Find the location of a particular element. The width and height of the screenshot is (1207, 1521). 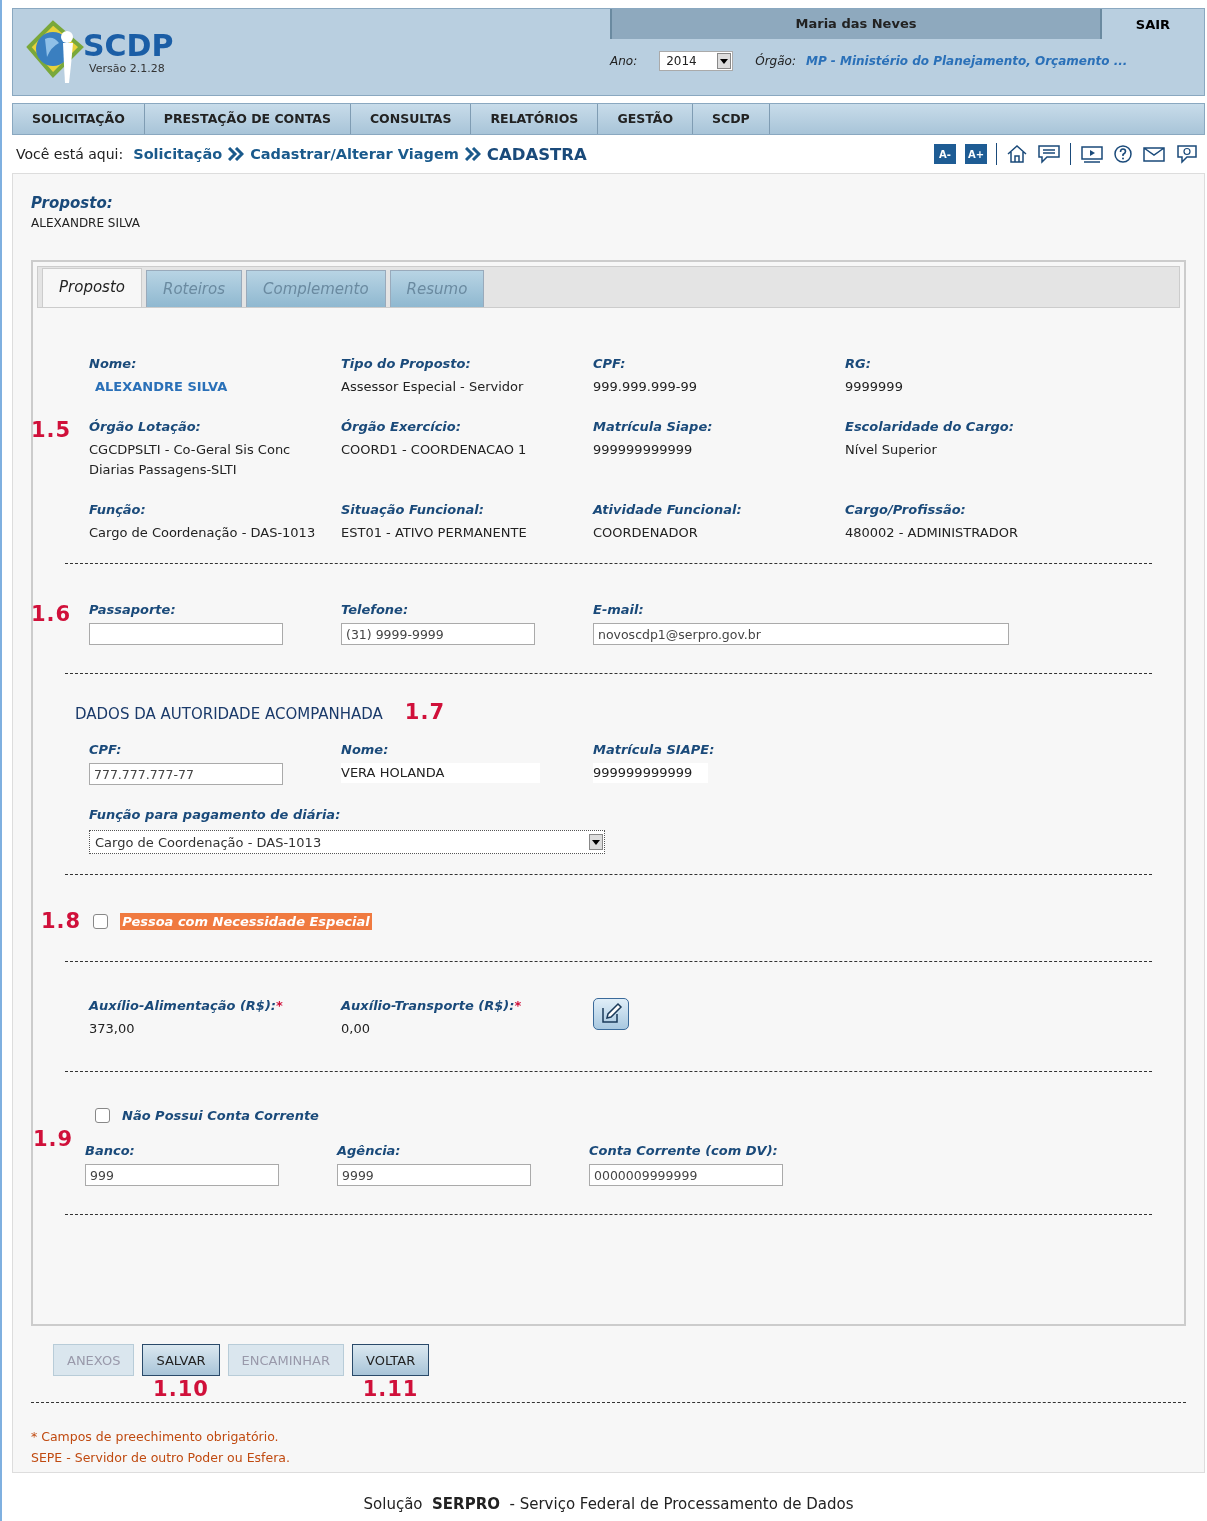

field-value: Cargo de Coordenação - DAS-1013 is located at coordinates (202, 533).